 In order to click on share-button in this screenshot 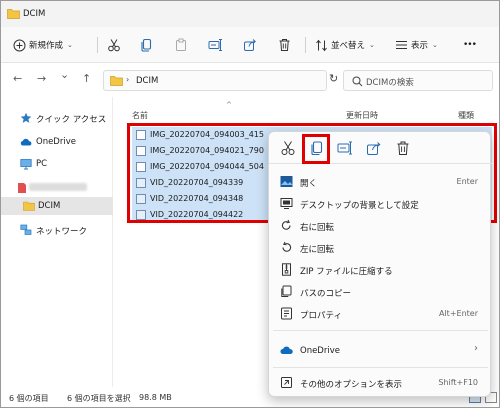, I will do `click(250, 45)`.